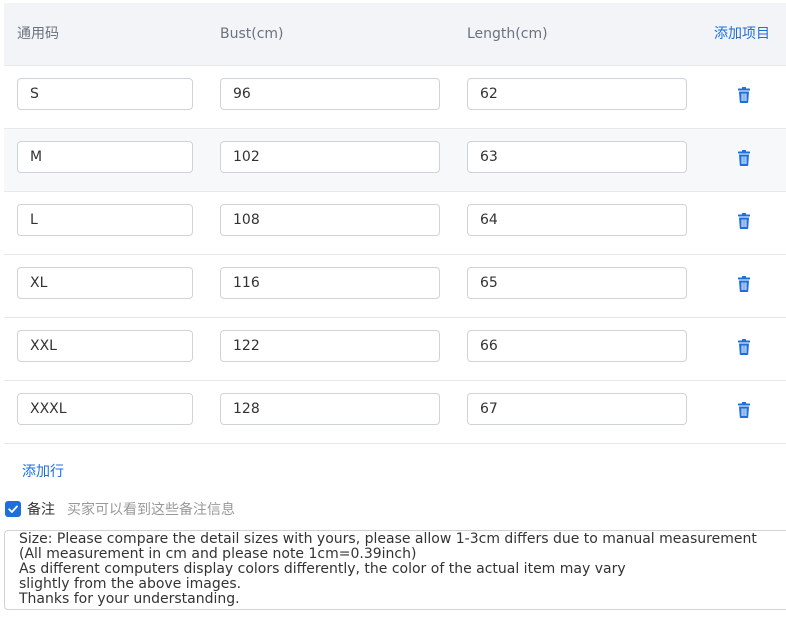 This screenshot has width=786, height=619. What do you see at coordinates (151, 510) in the screenshot?
I see `note-hint: 买家可以看到这些备注信息` at bounding box center [151, 510].